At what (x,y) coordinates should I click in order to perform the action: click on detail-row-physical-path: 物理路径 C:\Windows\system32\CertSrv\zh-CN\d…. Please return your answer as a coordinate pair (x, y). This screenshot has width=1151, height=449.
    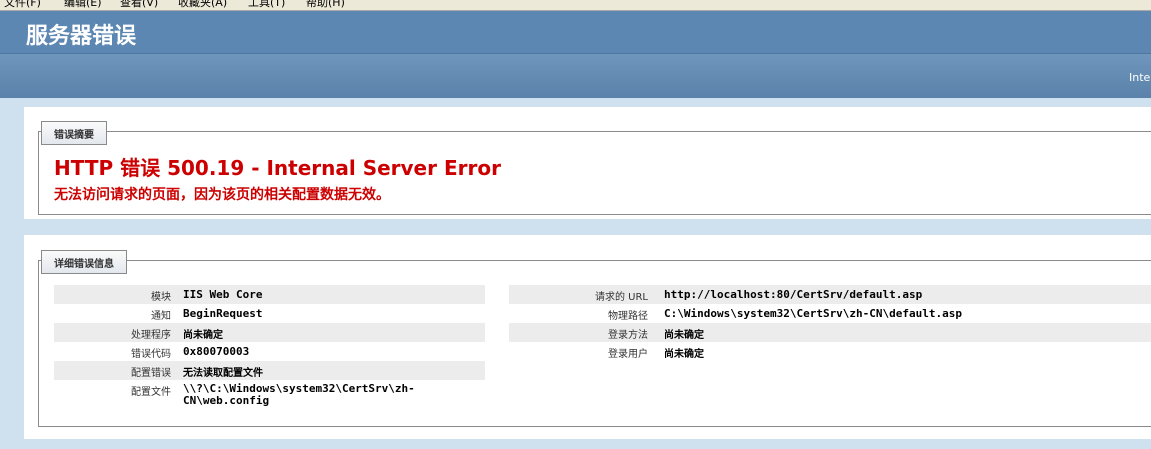
    Looking at the image, I should click on (830, 313).